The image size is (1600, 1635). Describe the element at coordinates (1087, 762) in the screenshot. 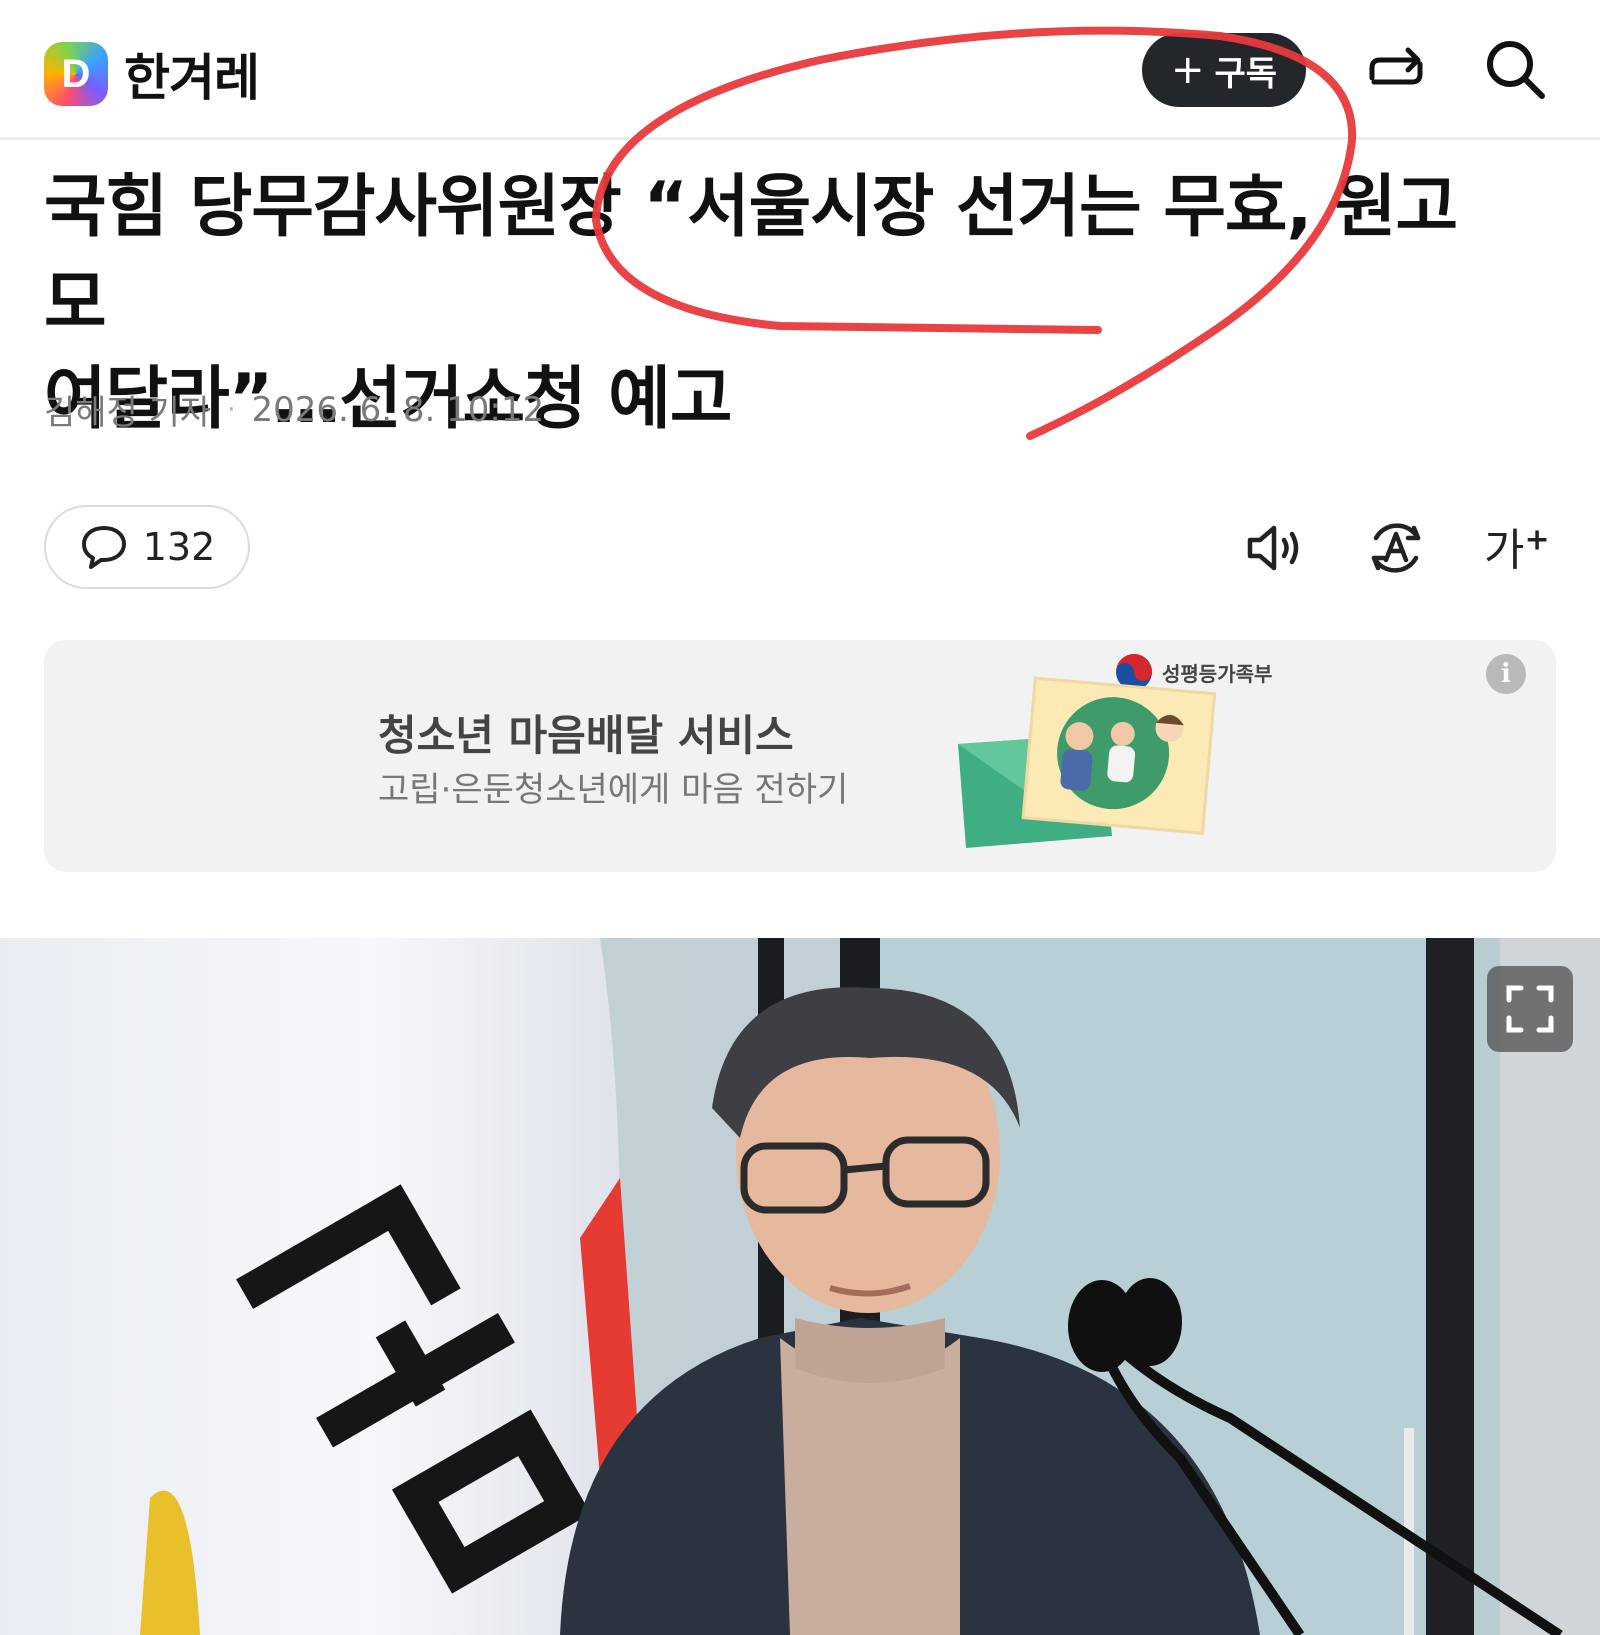

I see `envelope-illustration-icon` at that location.